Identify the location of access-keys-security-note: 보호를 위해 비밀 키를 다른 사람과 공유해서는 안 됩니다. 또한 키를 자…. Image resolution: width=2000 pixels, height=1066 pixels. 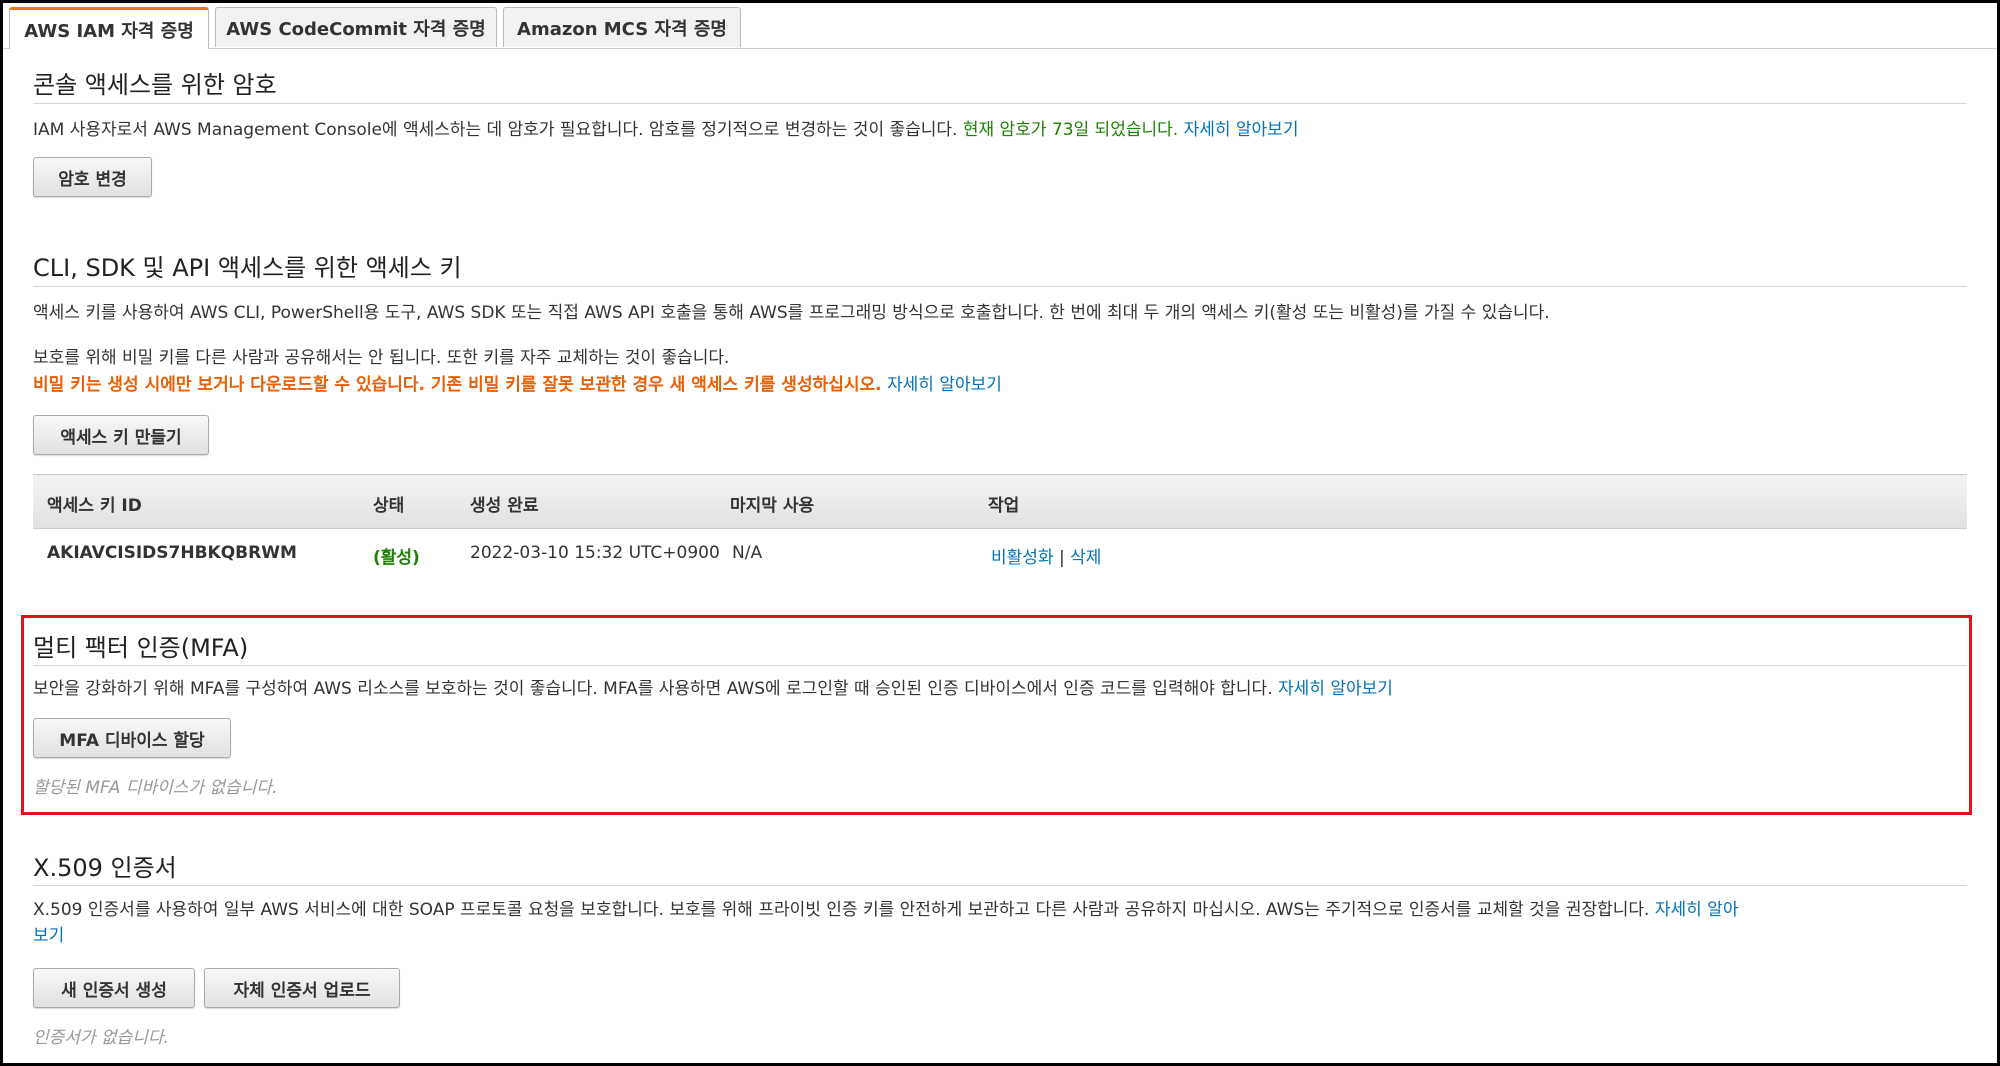
(381, 358).